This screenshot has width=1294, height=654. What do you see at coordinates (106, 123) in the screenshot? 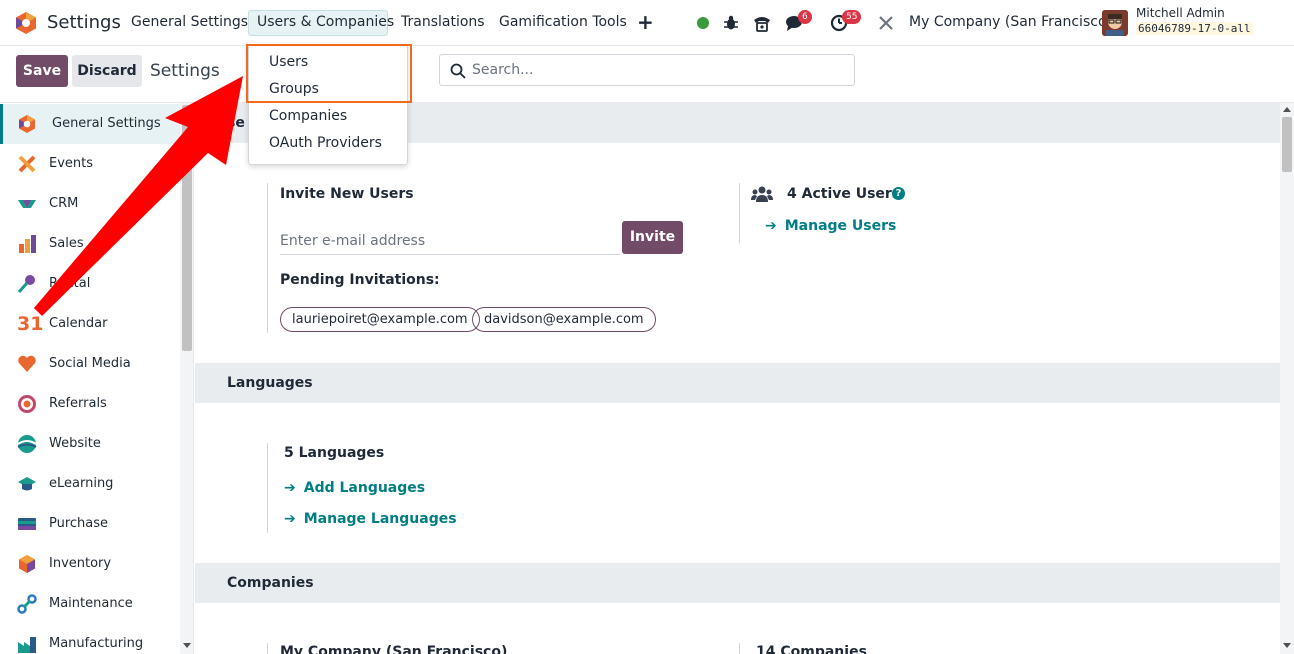
I see `sidebar-item-label: General Settings` at bounding box center [106, 123].